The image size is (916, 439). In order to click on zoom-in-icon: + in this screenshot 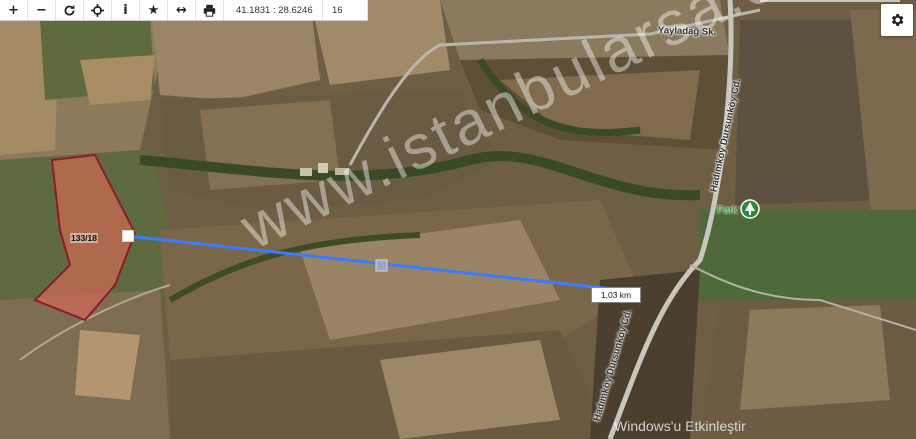, I will do `click(13, 10)`.